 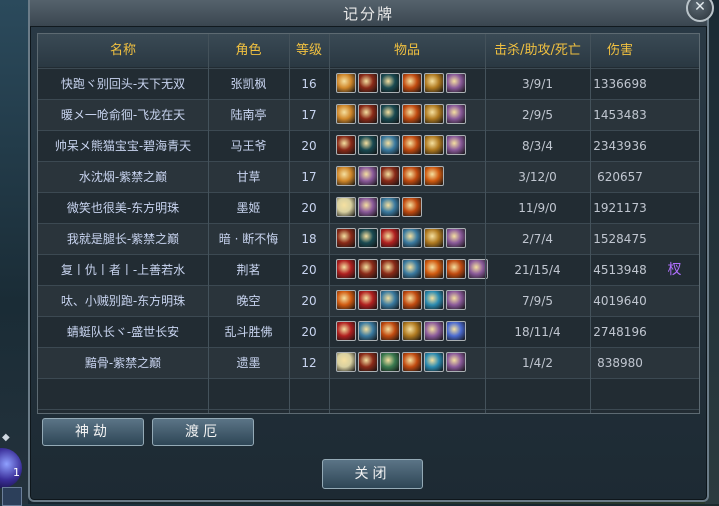 I want to click on table-row: 帅呆メ熊猫宝宝-碧海青天 马王爷 20 8/3/4 2343936, so click(x=368, y=146).